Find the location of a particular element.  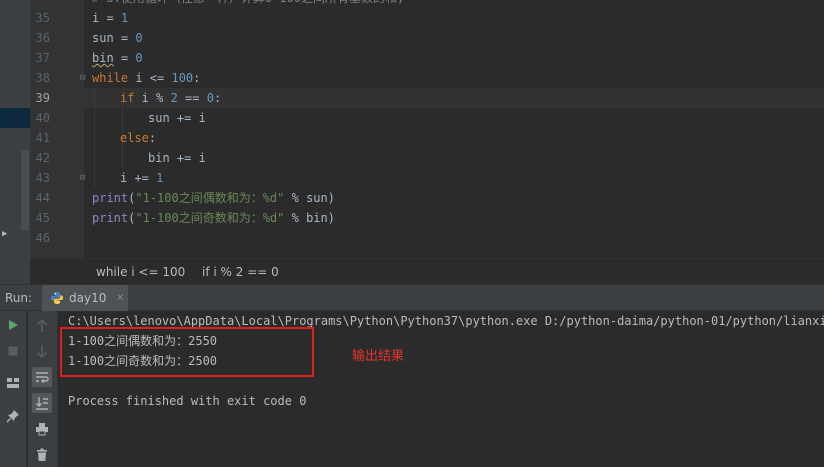

indent-guide is located at coordinates (94, 138).